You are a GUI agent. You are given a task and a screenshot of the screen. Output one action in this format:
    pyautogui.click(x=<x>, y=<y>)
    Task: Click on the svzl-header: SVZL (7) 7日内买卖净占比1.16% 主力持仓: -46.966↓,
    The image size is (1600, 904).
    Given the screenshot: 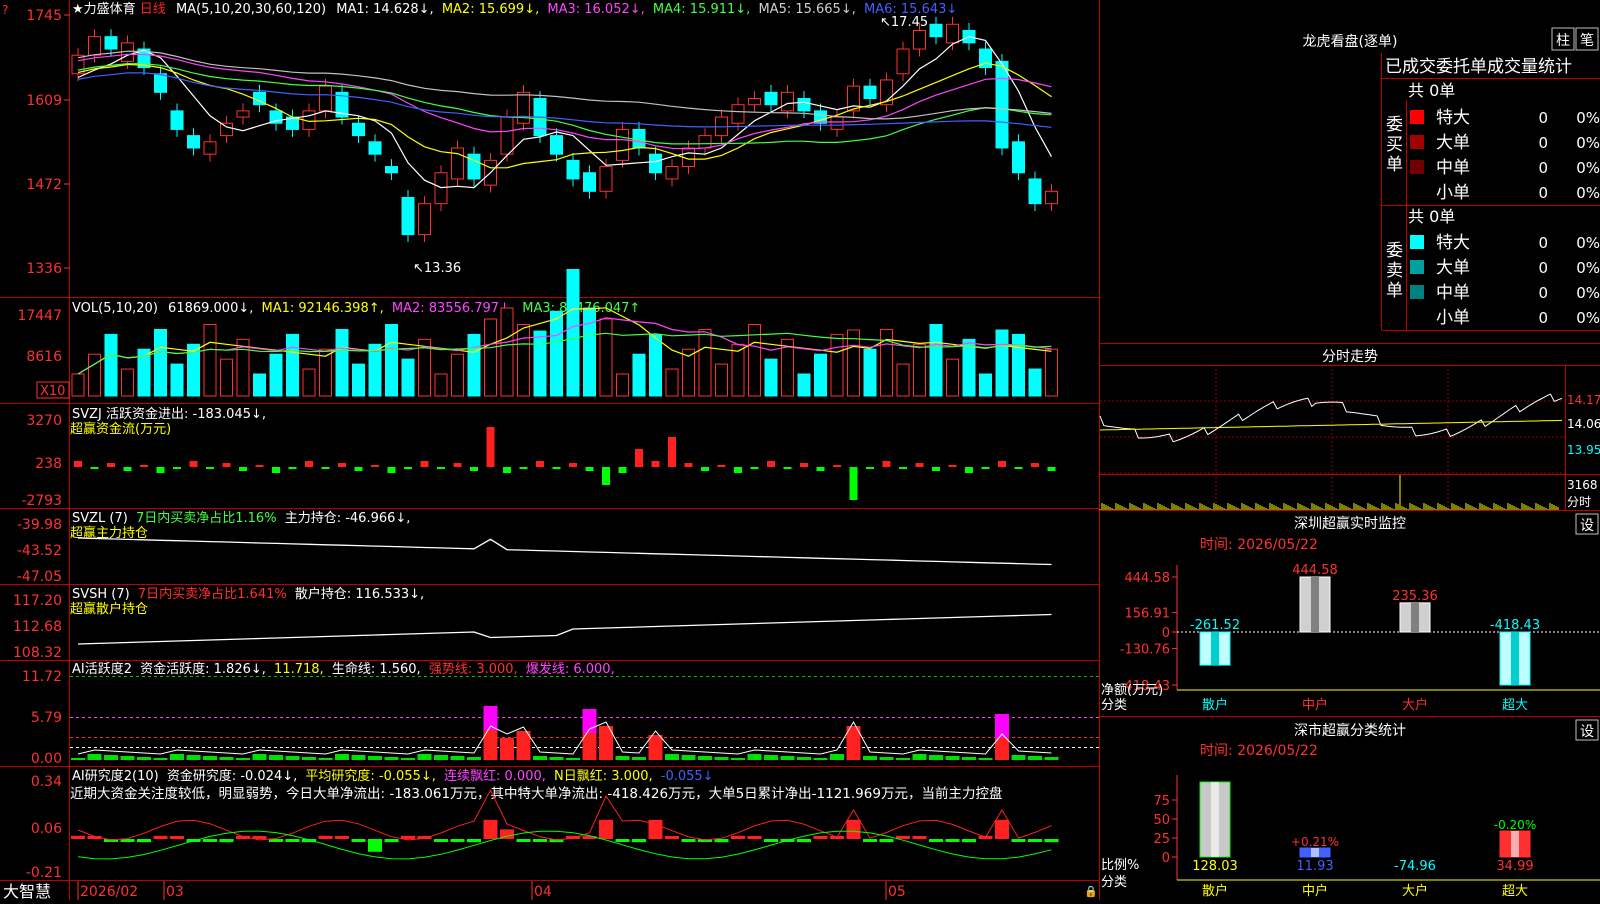 What is the action you would take?
    pyautogui.click(x=241, y=518)
    